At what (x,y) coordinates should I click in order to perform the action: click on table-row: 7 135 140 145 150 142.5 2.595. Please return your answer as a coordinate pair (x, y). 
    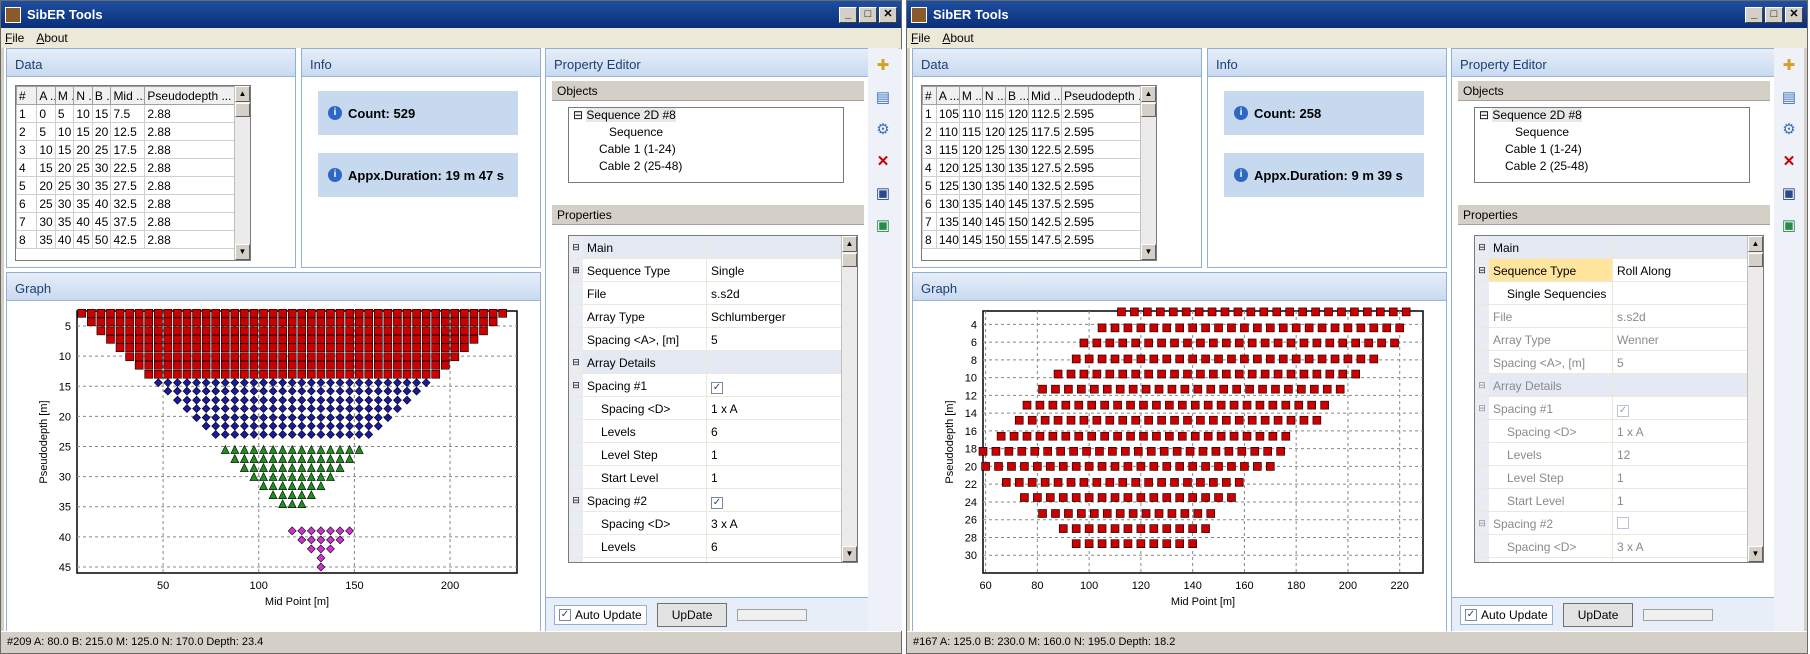
    Looking at the image, I should click on (1032, 221).